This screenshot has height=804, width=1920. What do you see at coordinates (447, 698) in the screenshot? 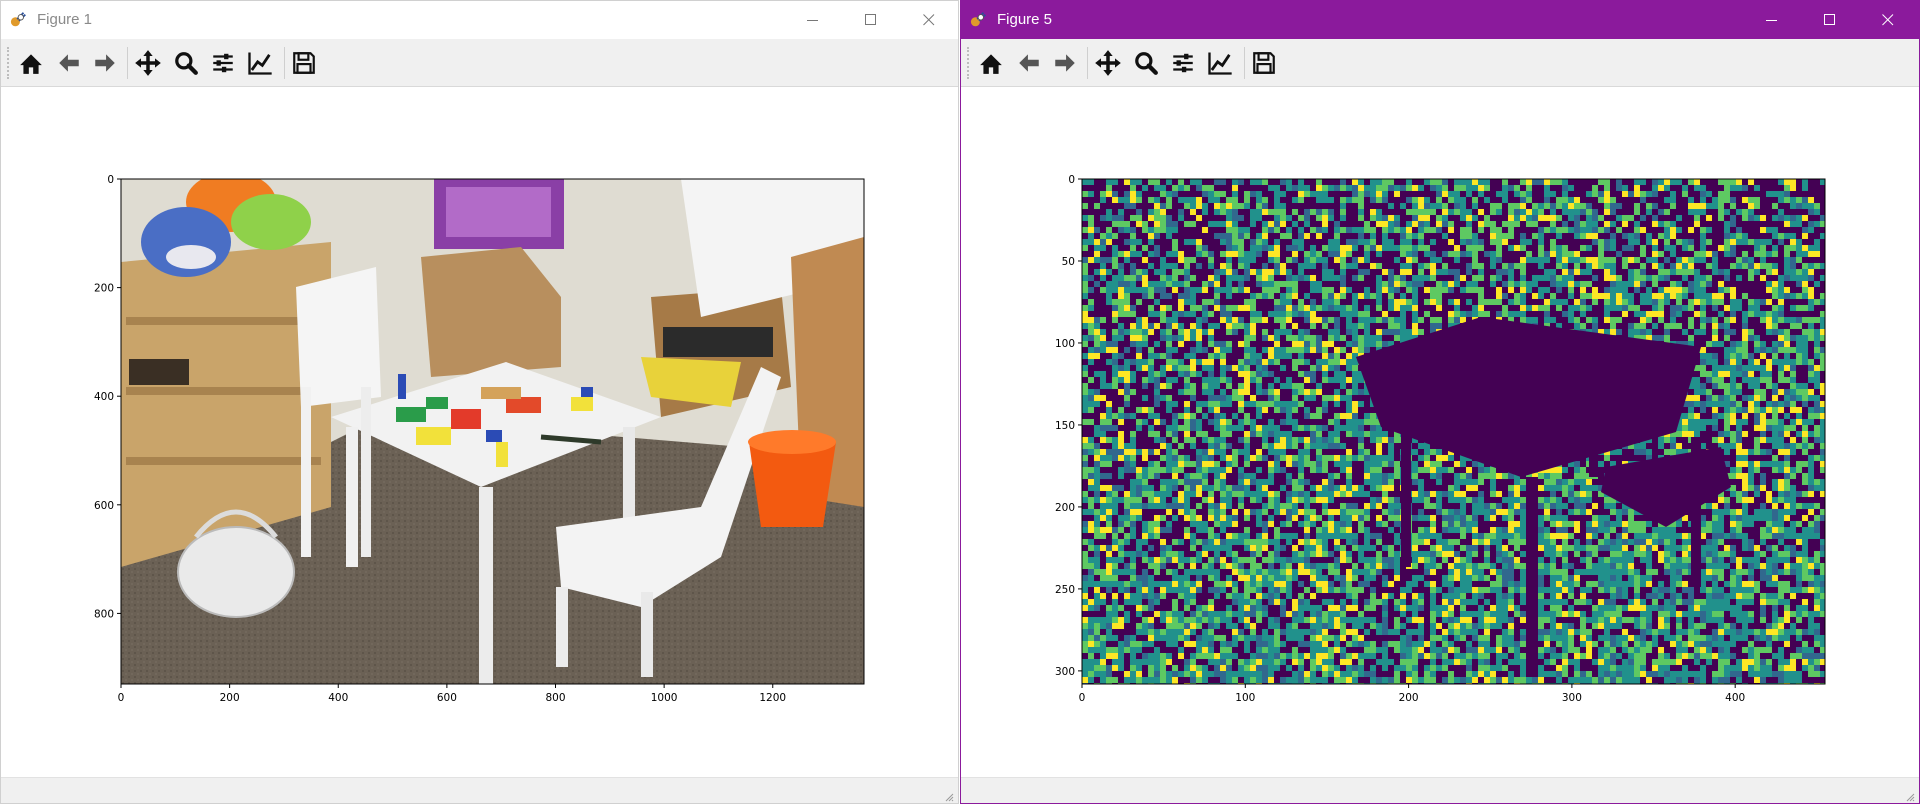
I see `x-tick-label: 600` at bounding box center [447, 698].